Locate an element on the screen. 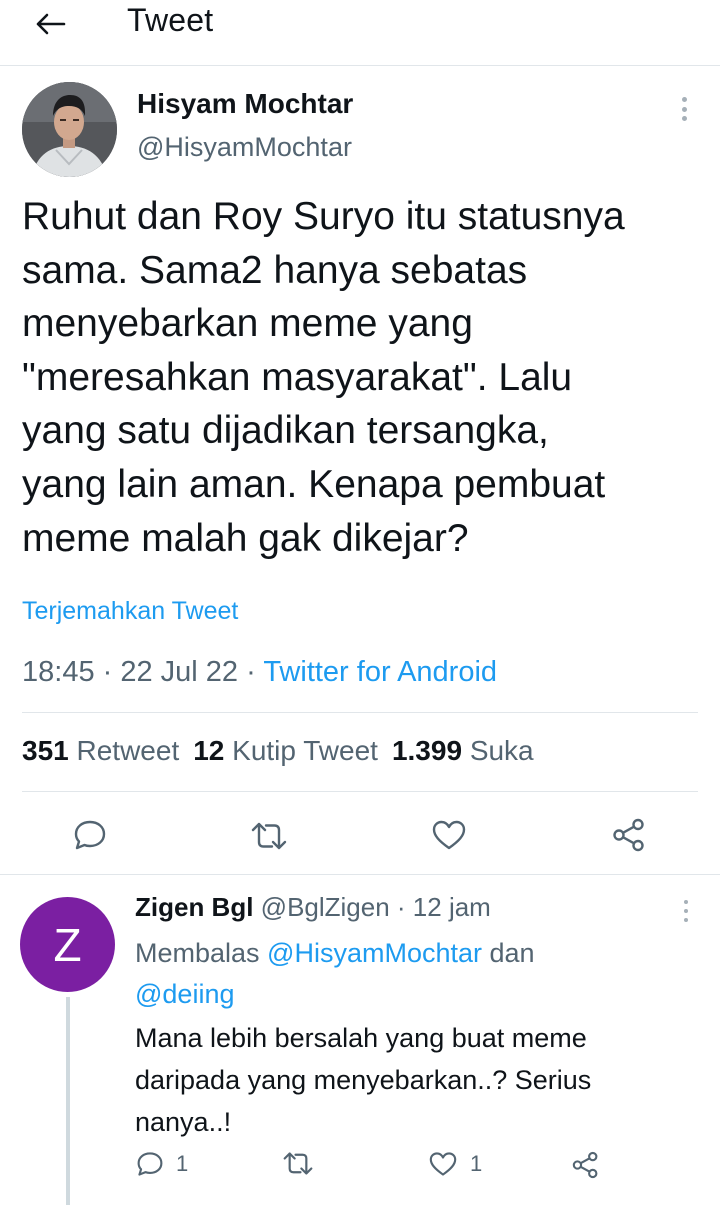 The width and height of the screenshot is (720, 1205). top-bar: Tweet is located at coordinates (360, 33).